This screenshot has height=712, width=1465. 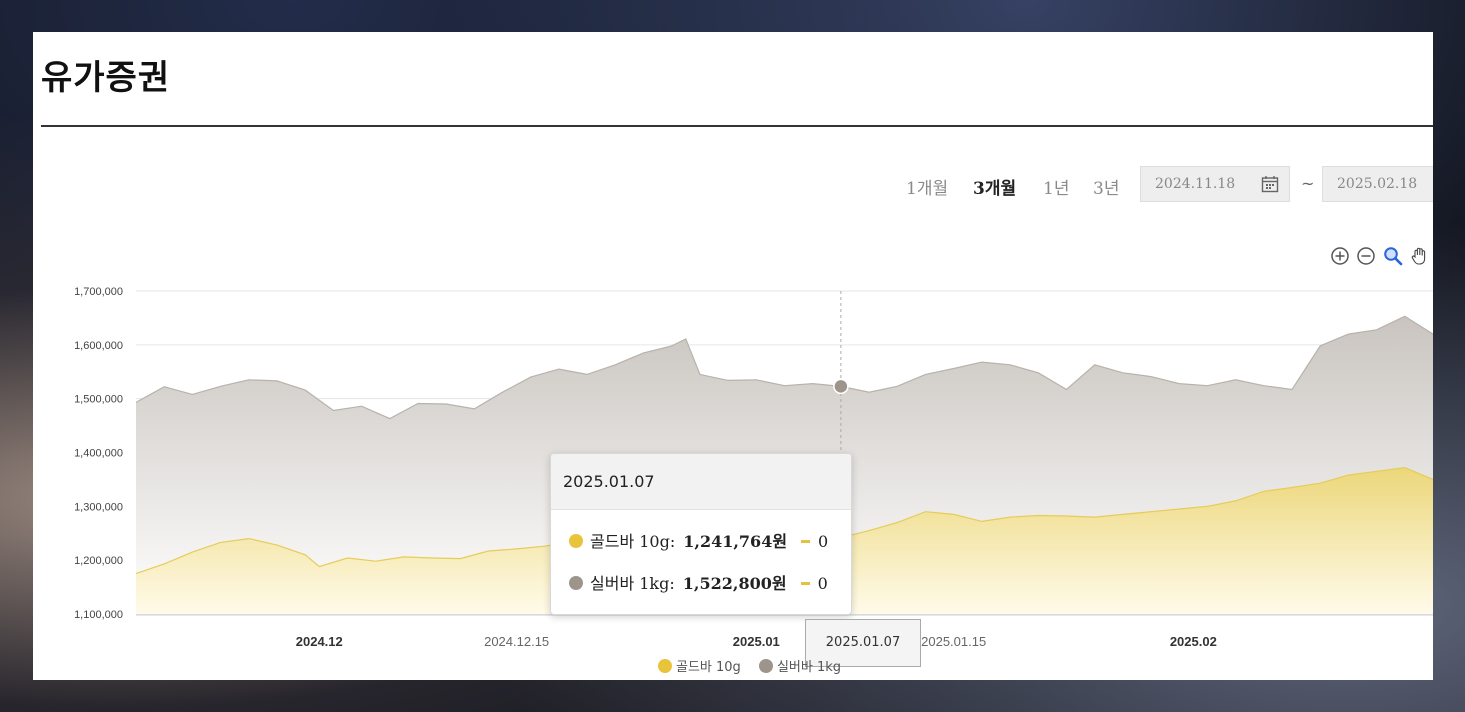 What do you see at coordinates (98, 454) in the screenshot?
I see `y-tick-label: 1,400,000` at bounding box center [98, 454].